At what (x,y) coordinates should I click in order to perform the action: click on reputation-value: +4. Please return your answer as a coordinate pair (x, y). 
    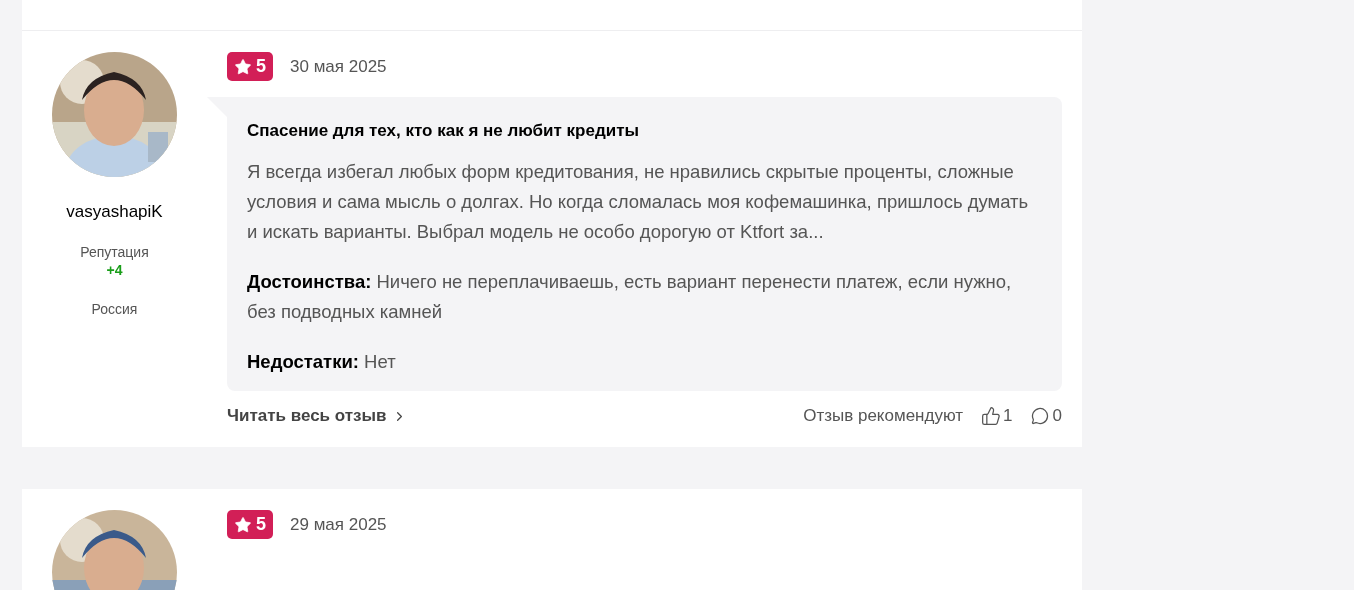
    Looking at the image, I should click on (114, 269).